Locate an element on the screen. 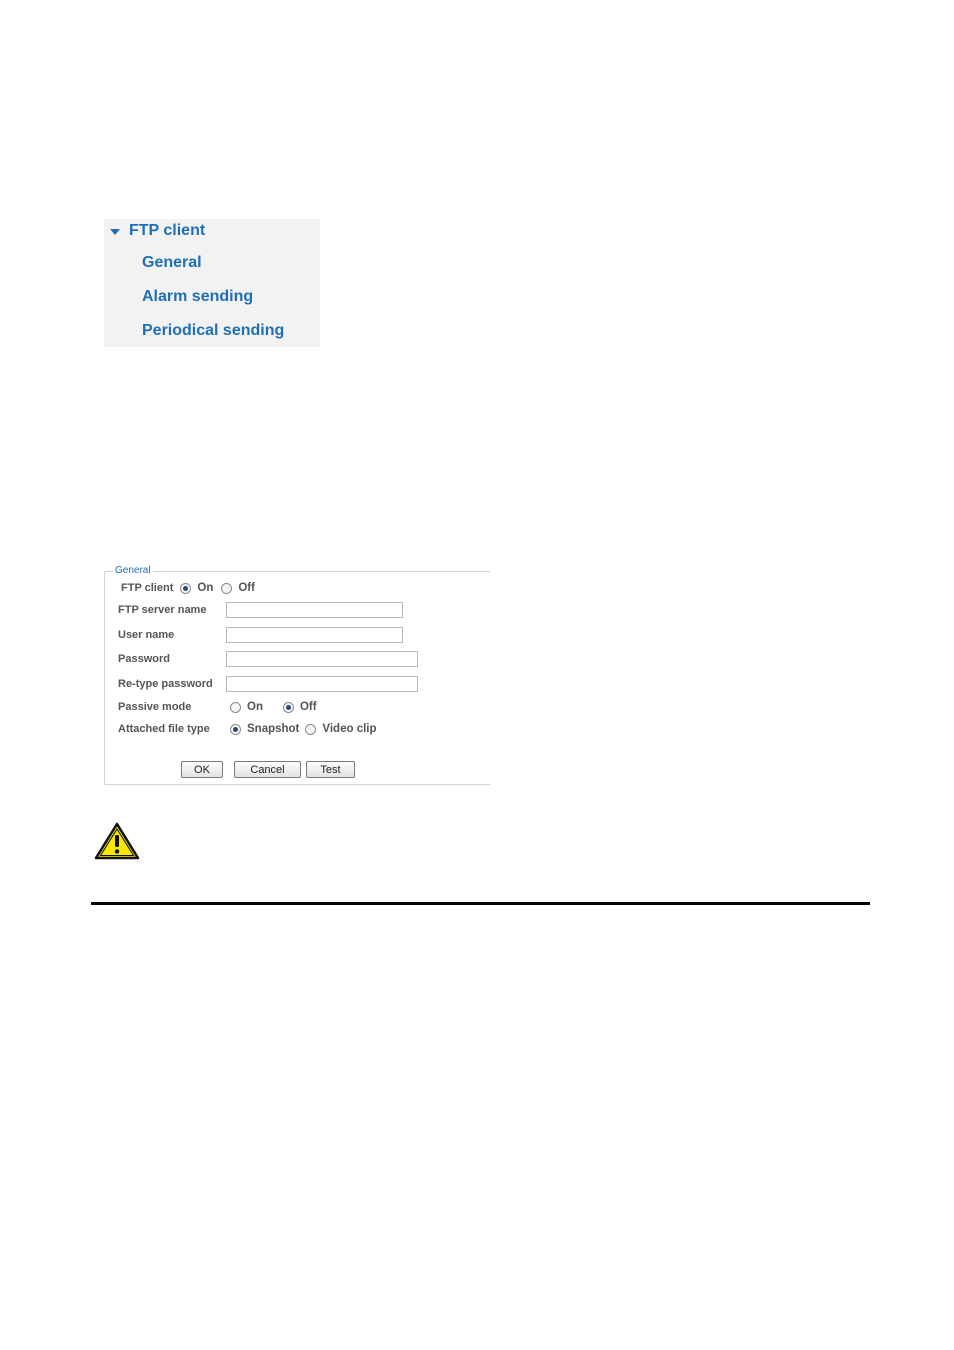 The height and width of the screenshot is (1350, 954). password-label: Password is located at coordinates (144, 659).